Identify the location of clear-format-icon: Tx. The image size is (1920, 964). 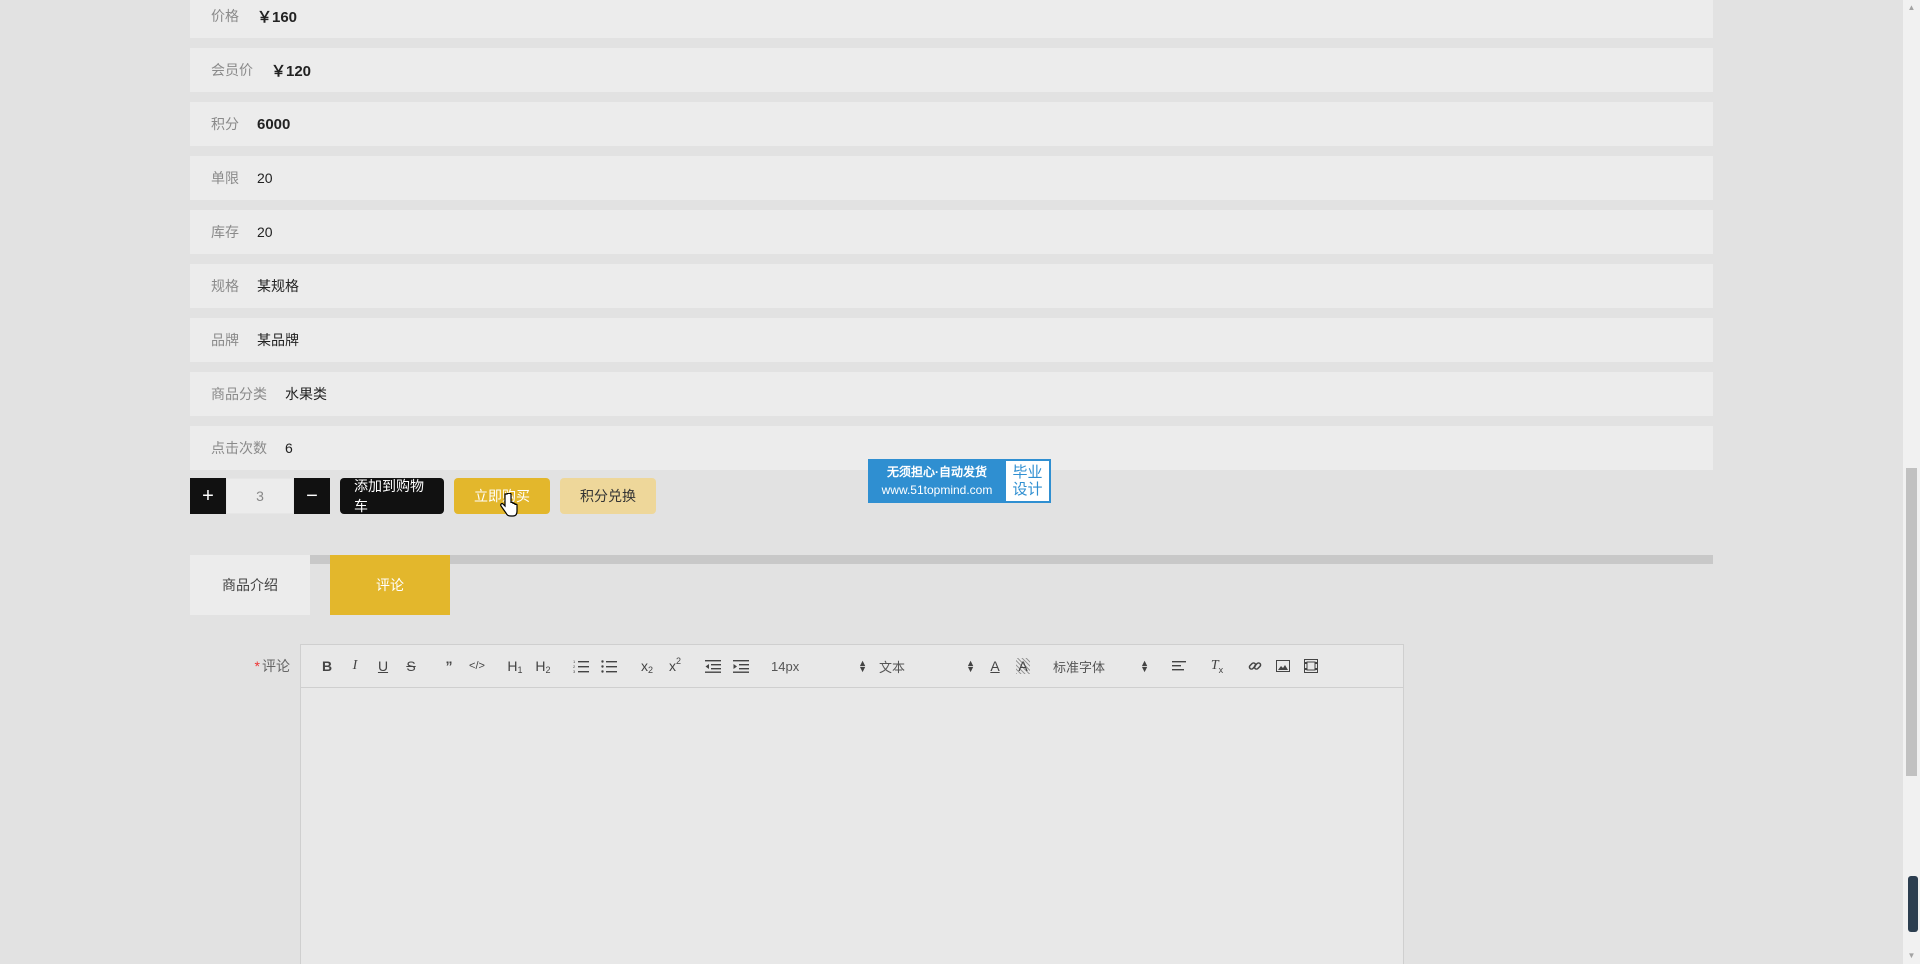
(1217, 666).